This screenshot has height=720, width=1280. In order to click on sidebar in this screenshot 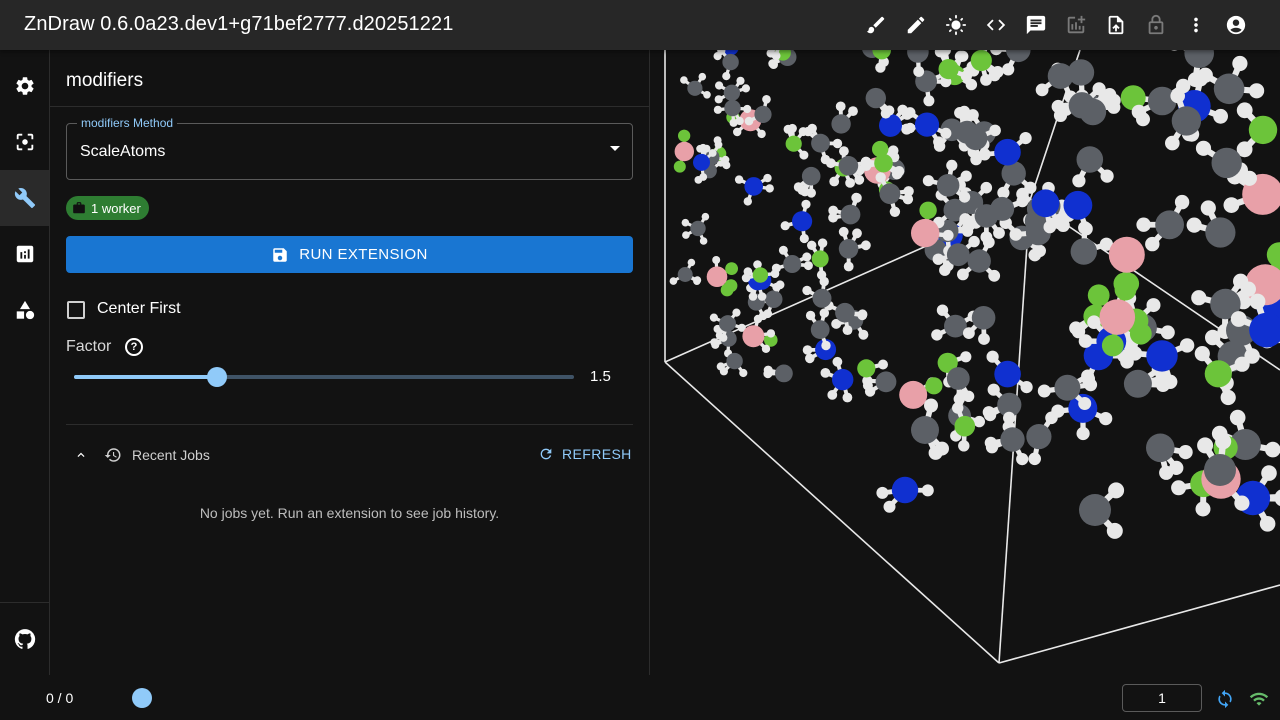, I will do `click(25, 362)`.